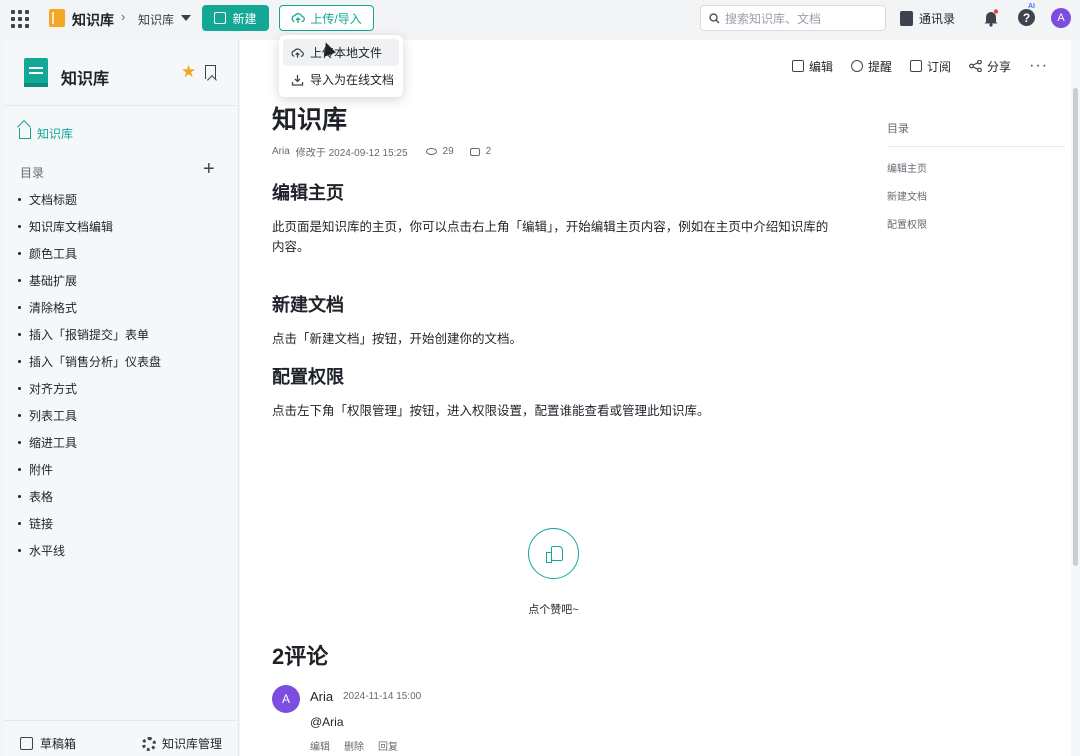 This screenshot has width=1080, height=756. Describe the element at coordinates (281, 151) in the screenshot. I see `doc-author: Aria` at that location.